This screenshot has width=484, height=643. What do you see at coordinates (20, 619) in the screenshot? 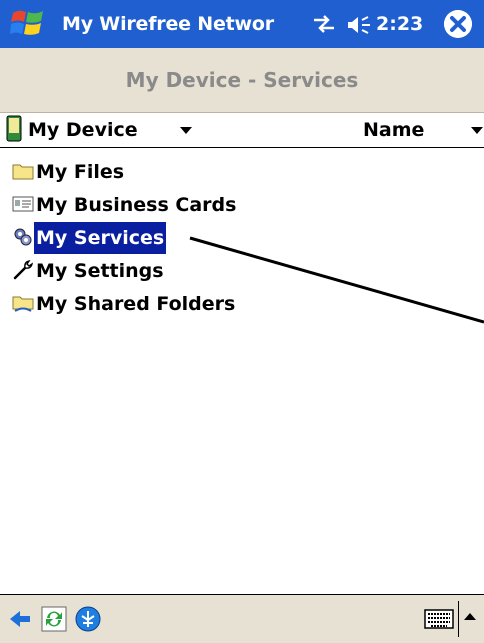
I see `back-arrow-icon` at bounding box center [20, 619].